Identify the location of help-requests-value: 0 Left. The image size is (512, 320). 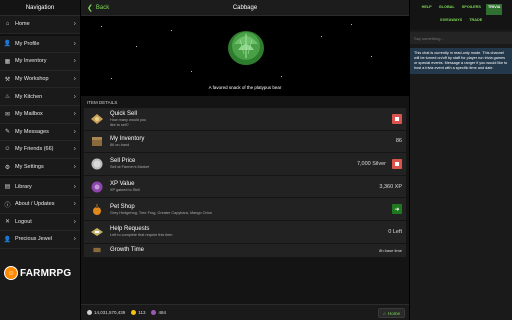
(395, 231).